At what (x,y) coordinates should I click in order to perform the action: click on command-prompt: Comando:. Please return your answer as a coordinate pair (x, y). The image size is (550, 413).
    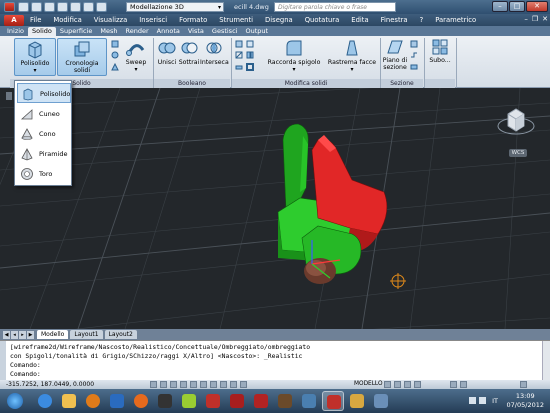
    Looking at the image, I should click on (25, 374).